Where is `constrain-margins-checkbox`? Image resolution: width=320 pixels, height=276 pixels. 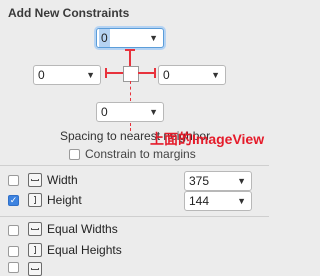 constrain-margins-checkbox is located at coordinates (74, 154).